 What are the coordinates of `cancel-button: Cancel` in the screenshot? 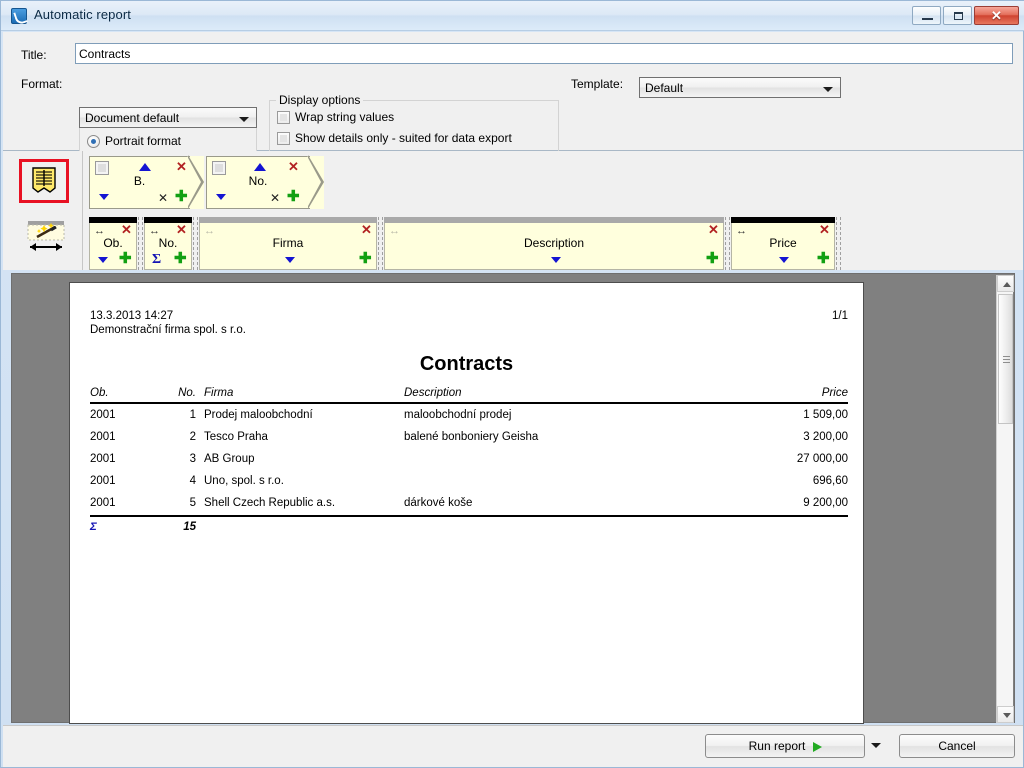 It's located at (957, 746).